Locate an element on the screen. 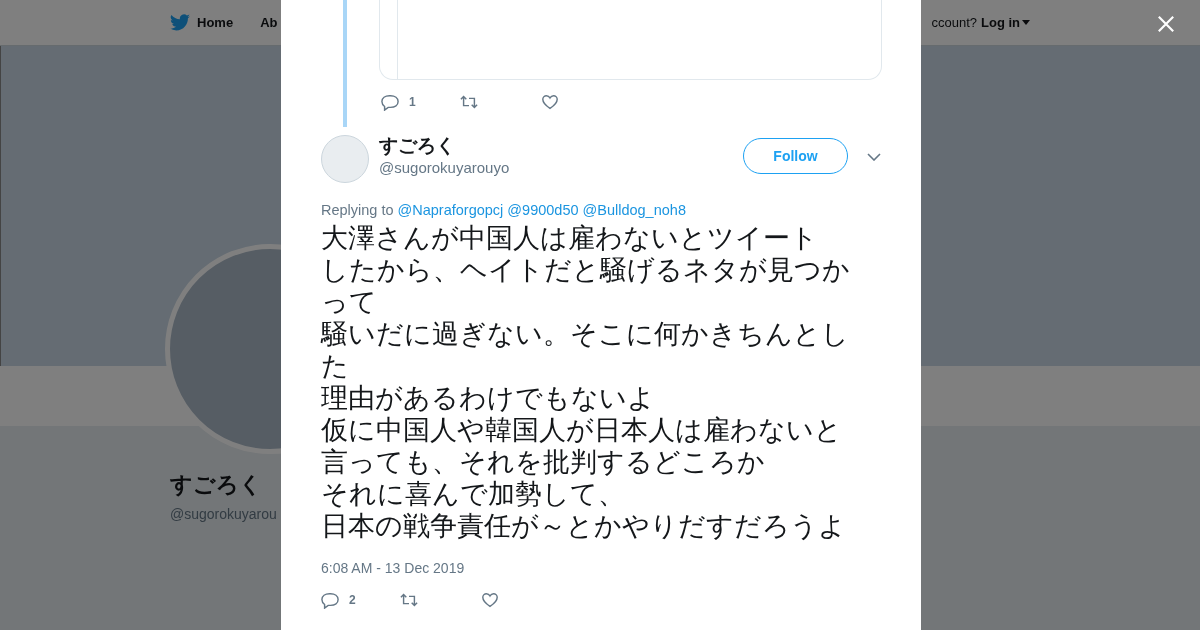 The image size is (1200, 630). caret-icon is located at coordinates (1026, 22).